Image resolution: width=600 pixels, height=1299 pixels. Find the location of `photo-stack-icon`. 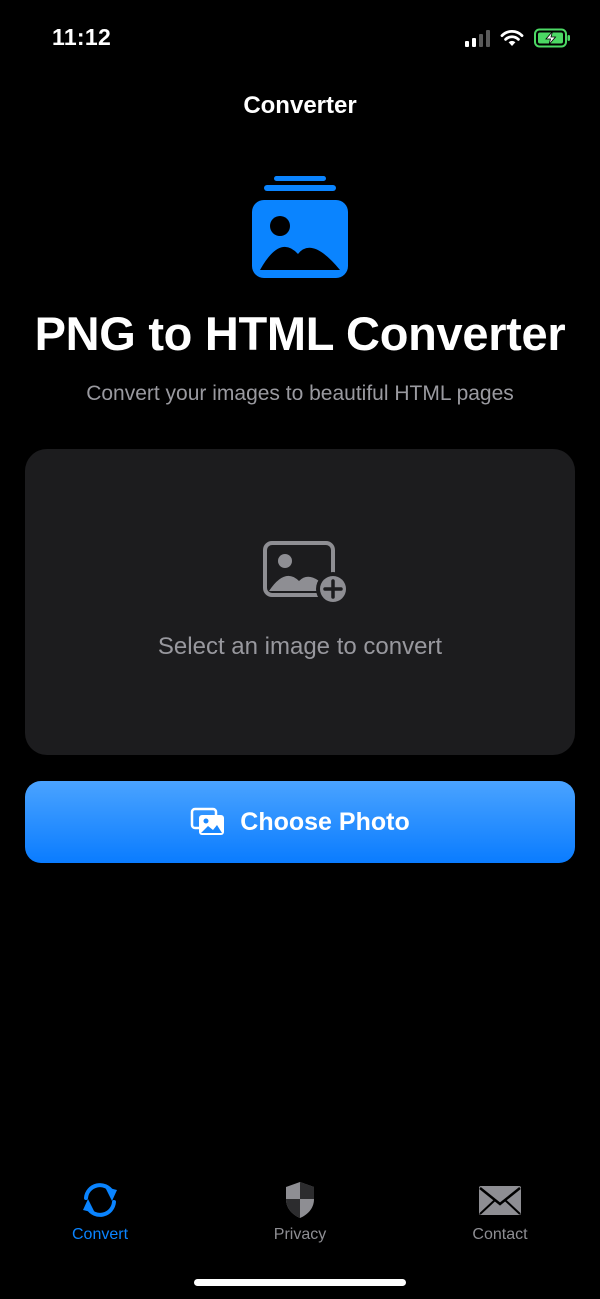

photo-stack-icon is located at coordinates (300, 227).